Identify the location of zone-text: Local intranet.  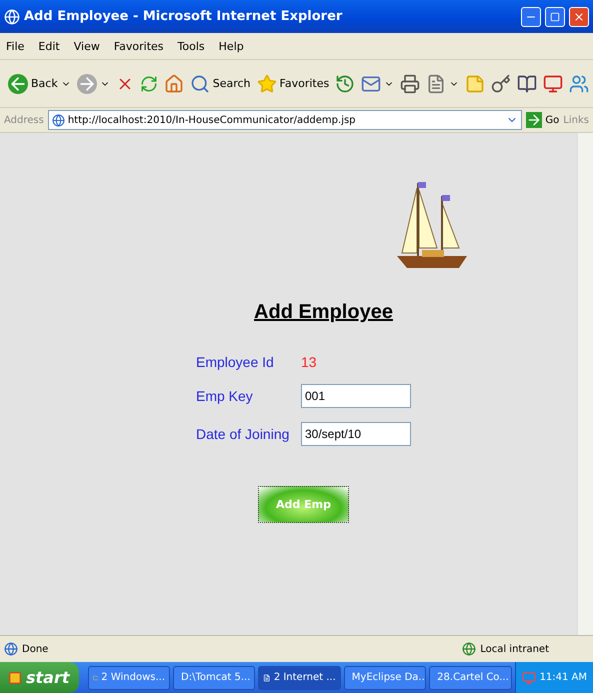
(514, 649).